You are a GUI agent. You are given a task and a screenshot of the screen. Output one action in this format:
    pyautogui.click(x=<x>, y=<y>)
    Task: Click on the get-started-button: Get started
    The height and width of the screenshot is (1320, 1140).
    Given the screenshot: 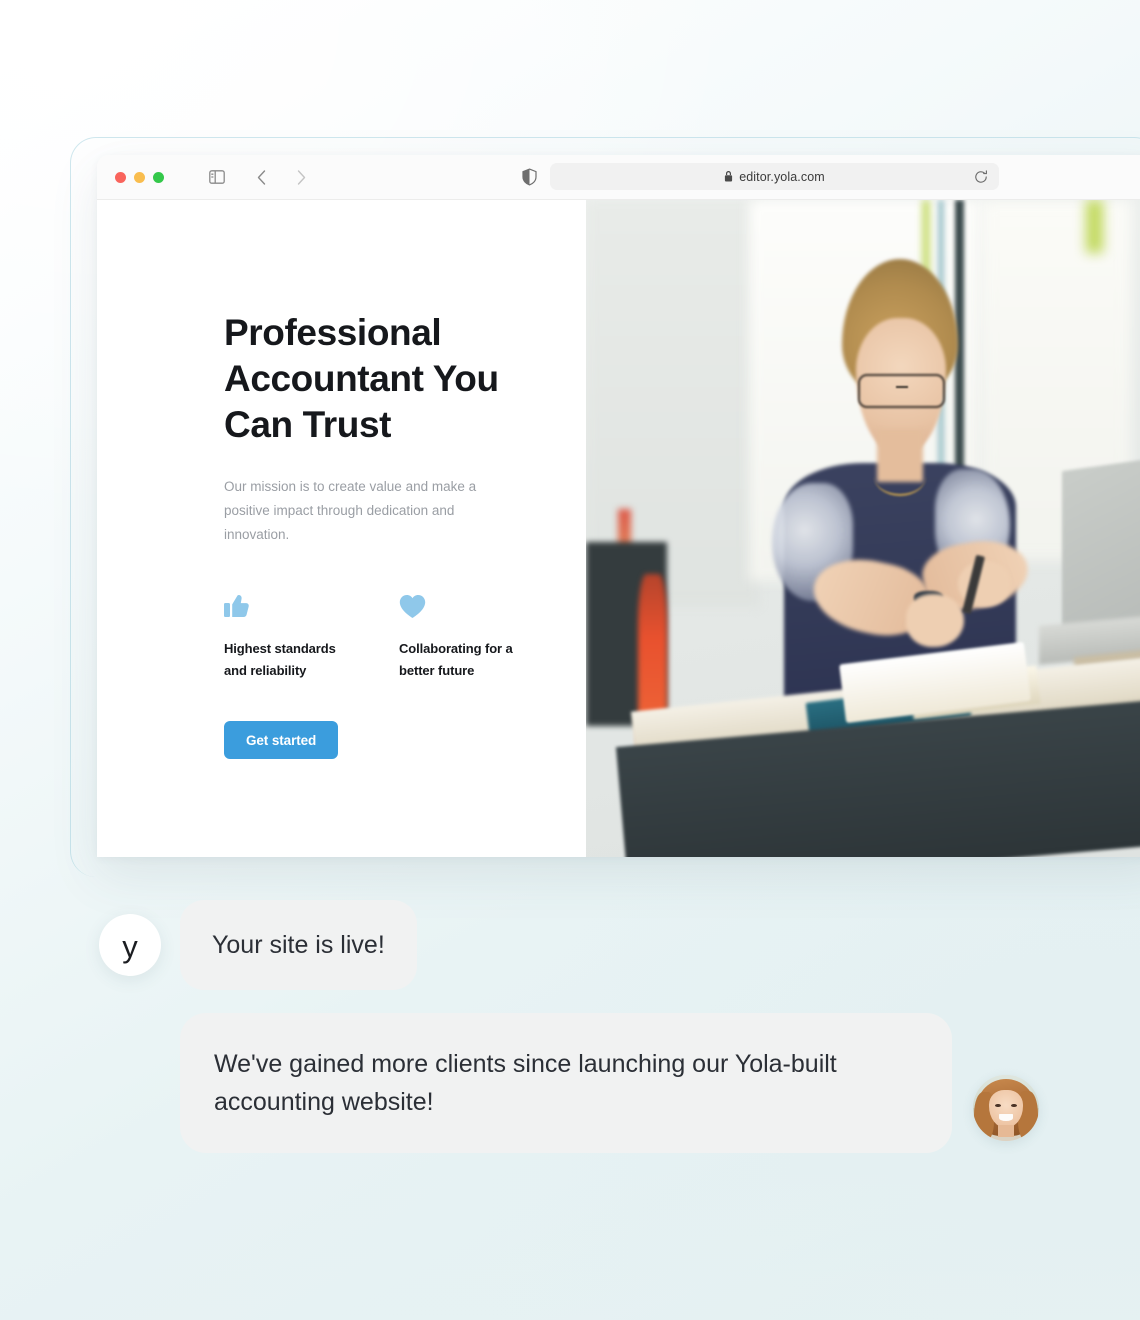 What is the action you would take?
    pyautogui.click(x=281, y=740)
    